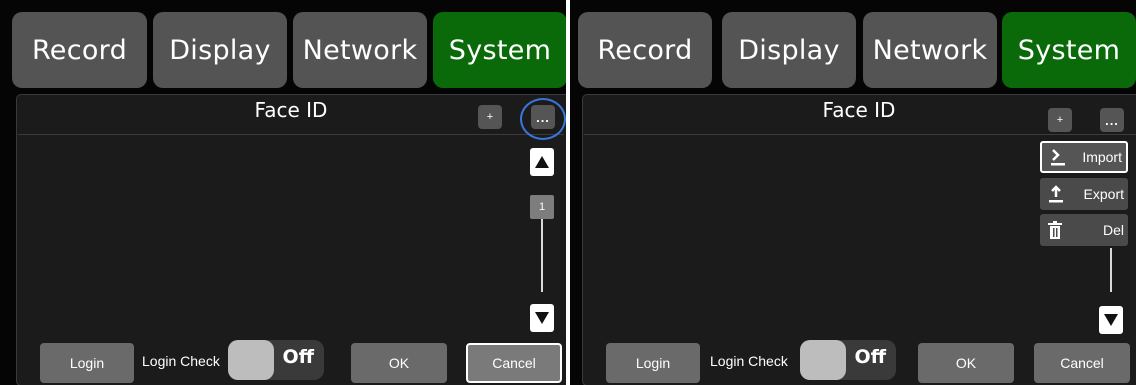 Image resolution: width=1136 pixels, height=385 pixels. What do you see at coordinates (542, 207) in the screenshot?
I see `page-indicator: 1` at bounding box center [542, 207].